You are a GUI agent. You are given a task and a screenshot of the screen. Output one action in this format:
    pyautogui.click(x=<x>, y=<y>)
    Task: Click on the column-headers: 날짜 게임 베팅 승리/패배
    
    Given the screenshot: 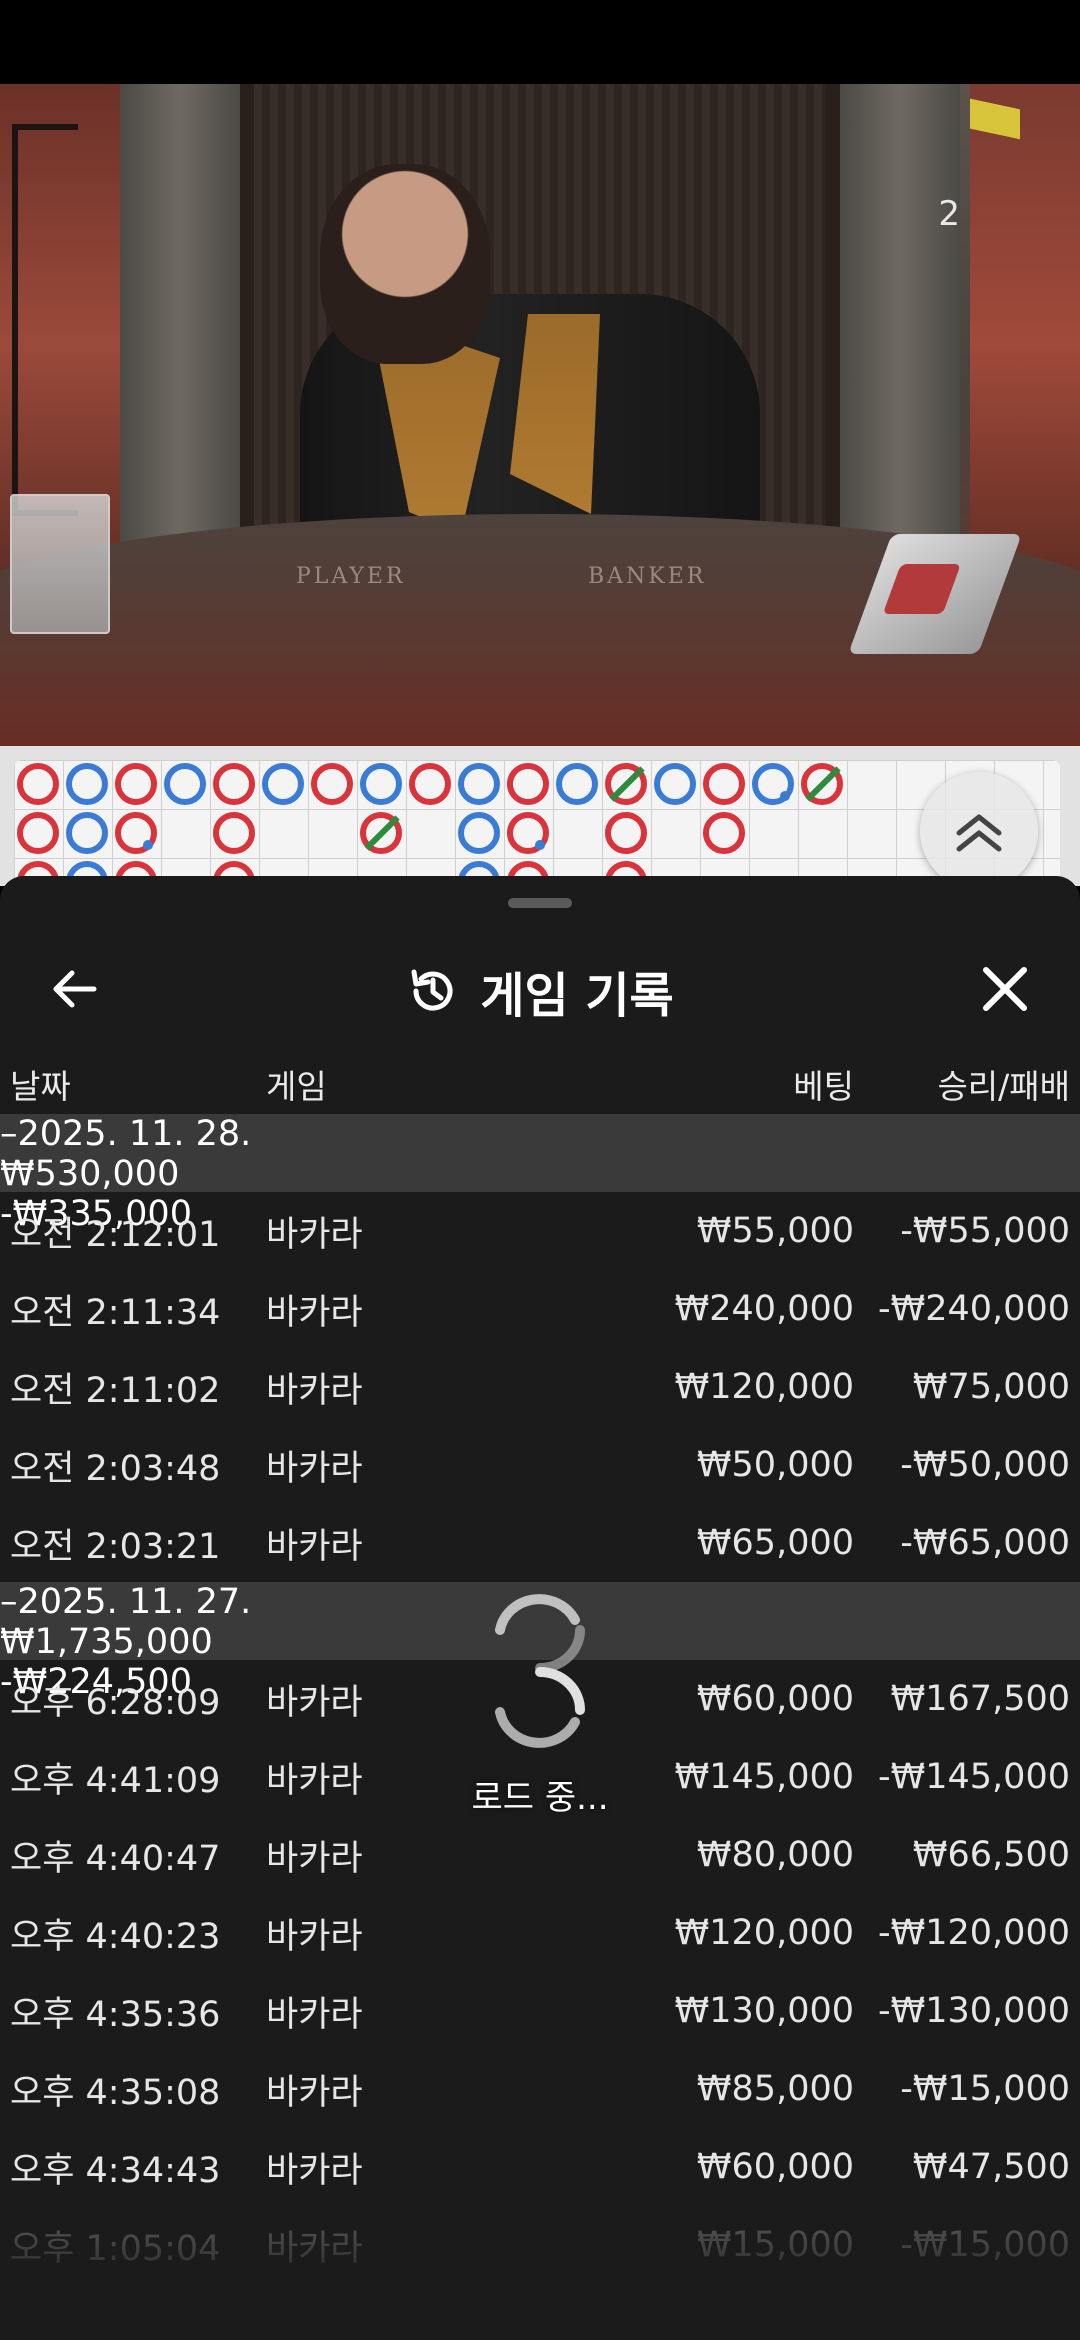 What is the action you would take?
    pyautogui.click(x=540, y=1084)
    